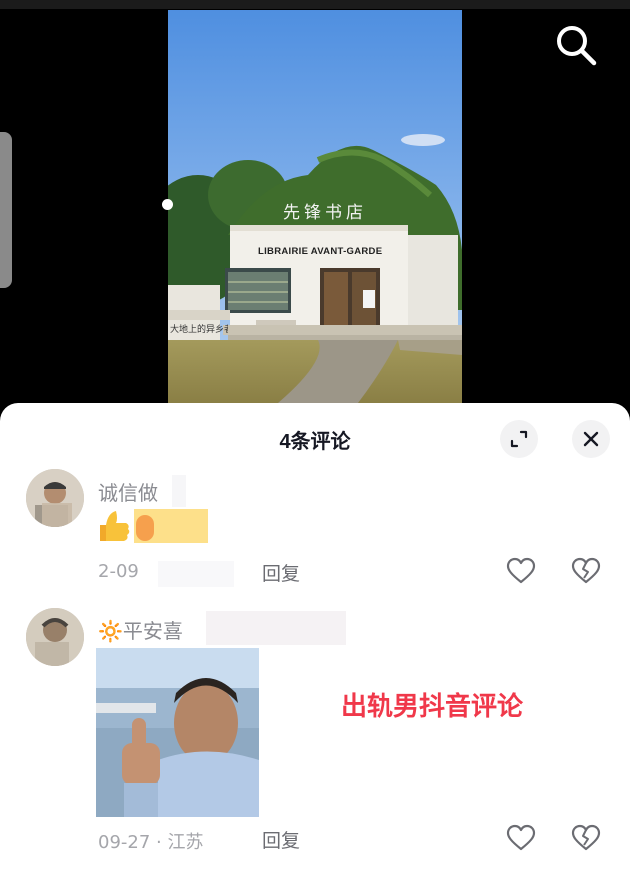  I want to click on man-thumbs-up-photo, so click(177, 732).